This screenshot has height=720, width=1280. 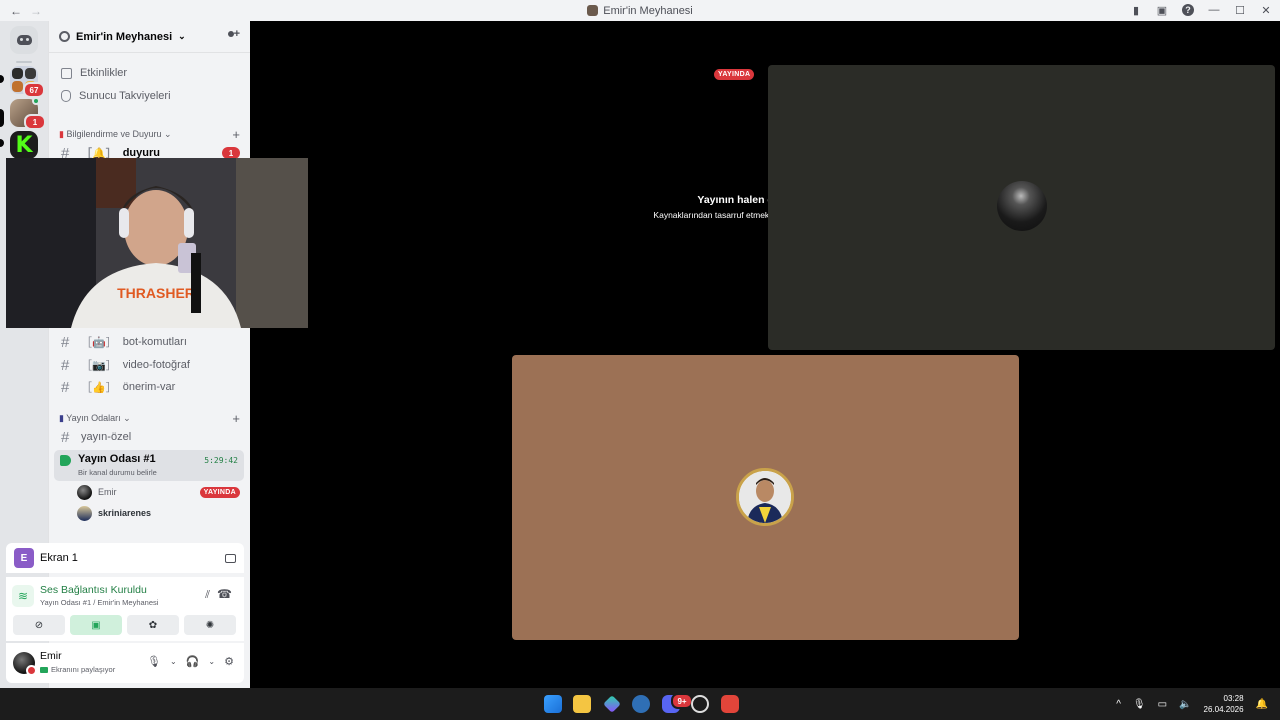 I want to click on folder-mention-badge: 67, so click(x=34, y=90).